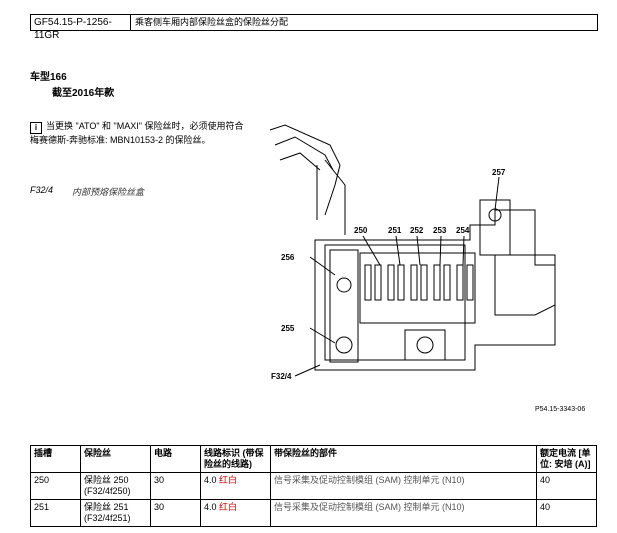 This screenshot has width=617, height=533. What do you see at coordinates (107, 491) in the screenshot?
I see `fuse-code: (F32/4f250)` at bounding box center [107, 491].